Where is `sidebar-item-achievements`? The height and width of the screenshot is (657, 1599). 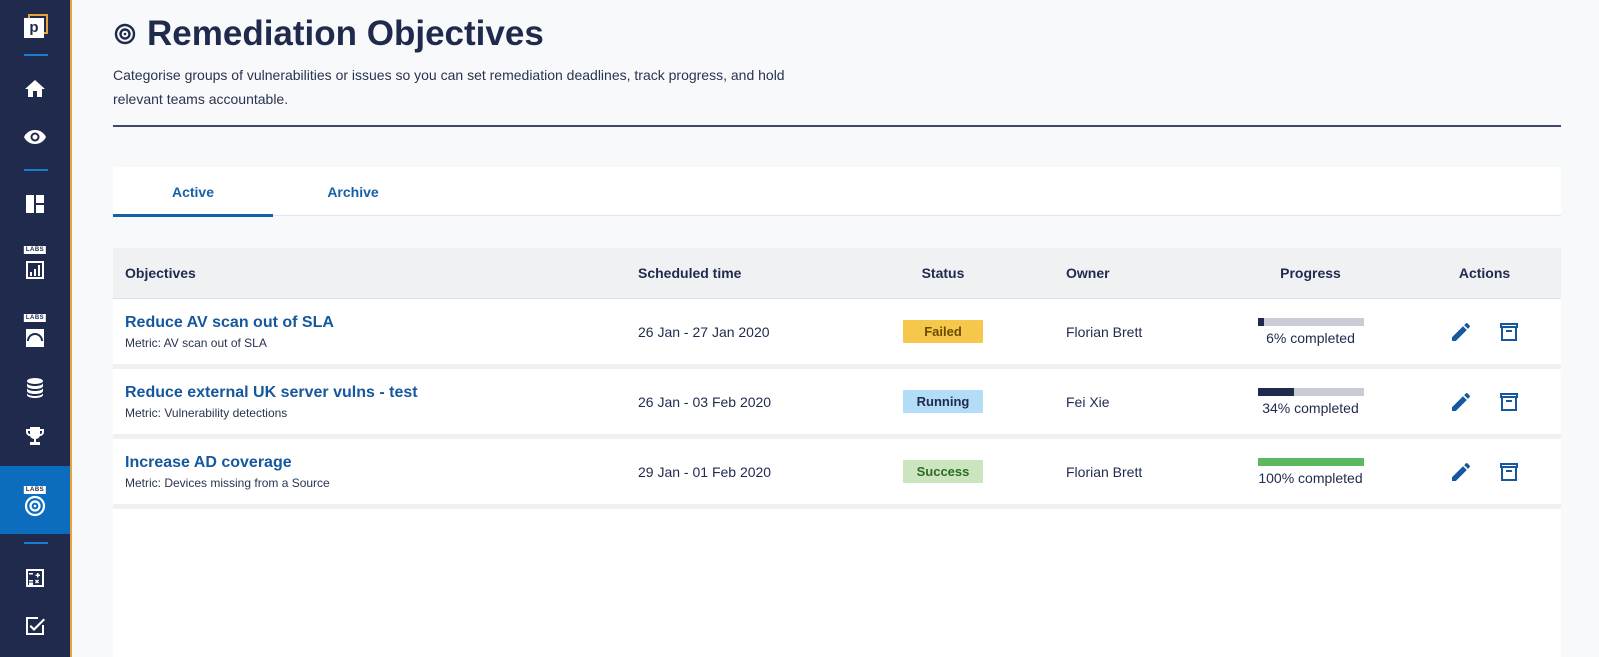 sidebar-item-achievements is located at coordinates (35, 436).